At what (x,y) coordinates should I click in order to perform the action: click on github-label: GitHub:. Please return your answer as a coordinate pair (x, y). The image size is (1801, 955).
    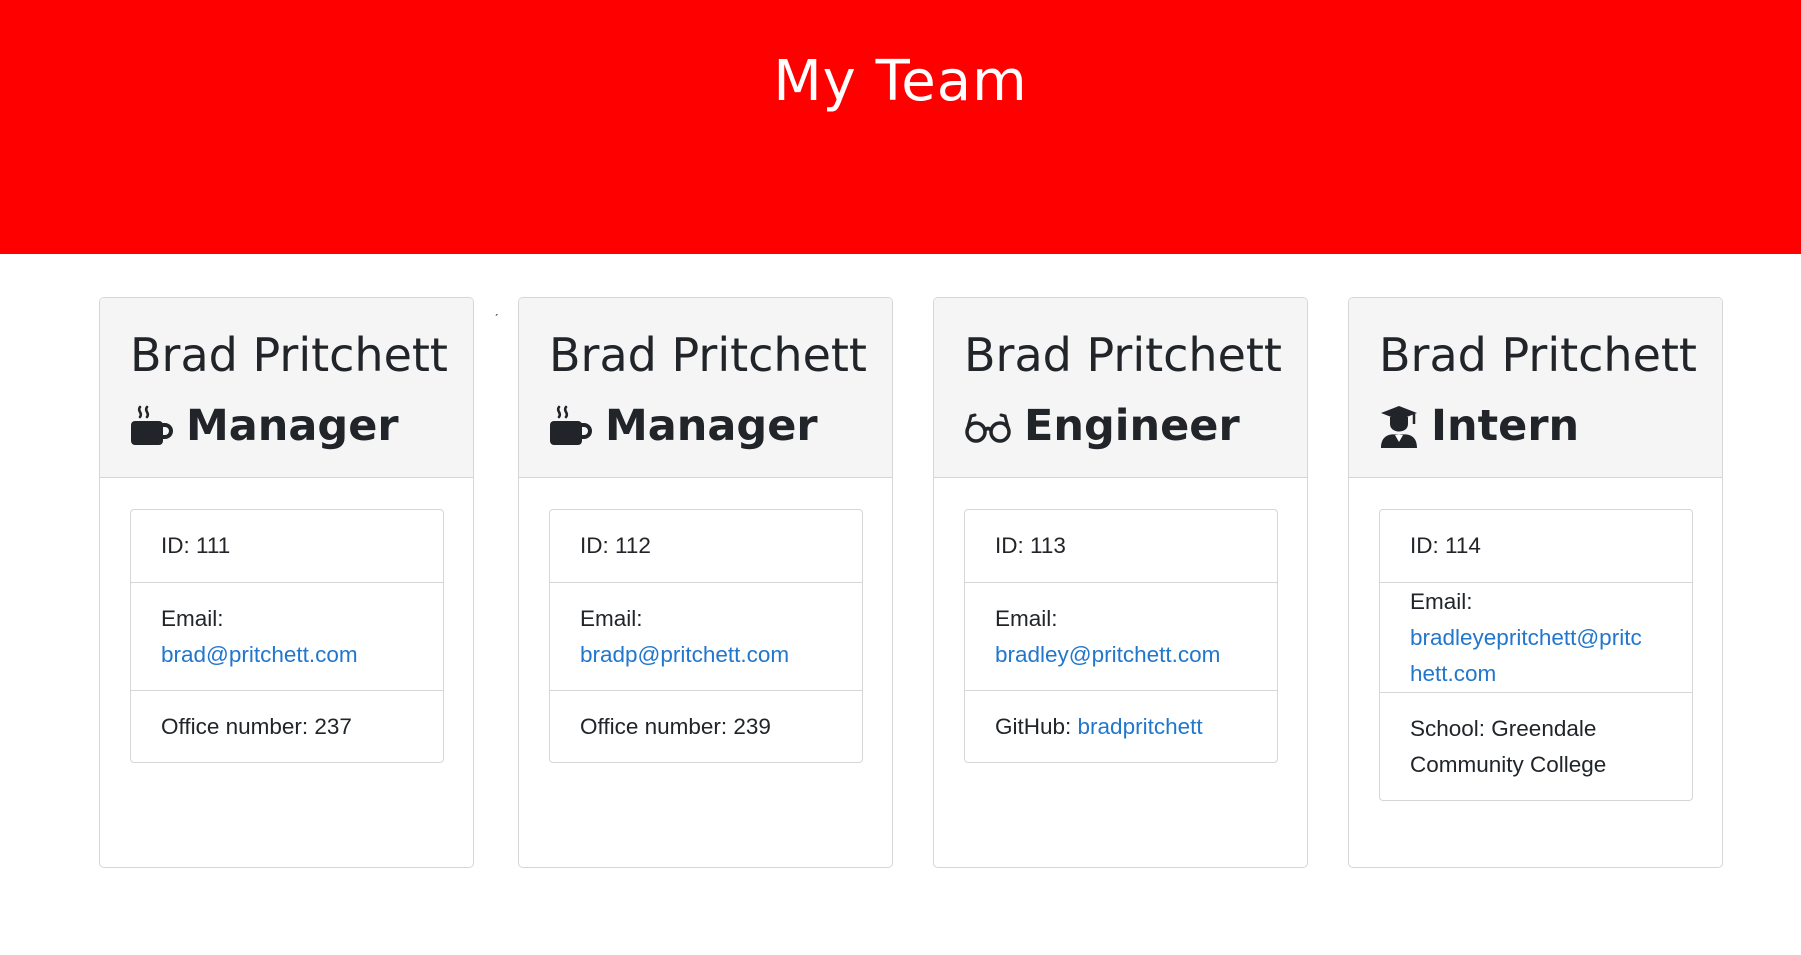
    Looking at the image, I should click on (1036, 726).